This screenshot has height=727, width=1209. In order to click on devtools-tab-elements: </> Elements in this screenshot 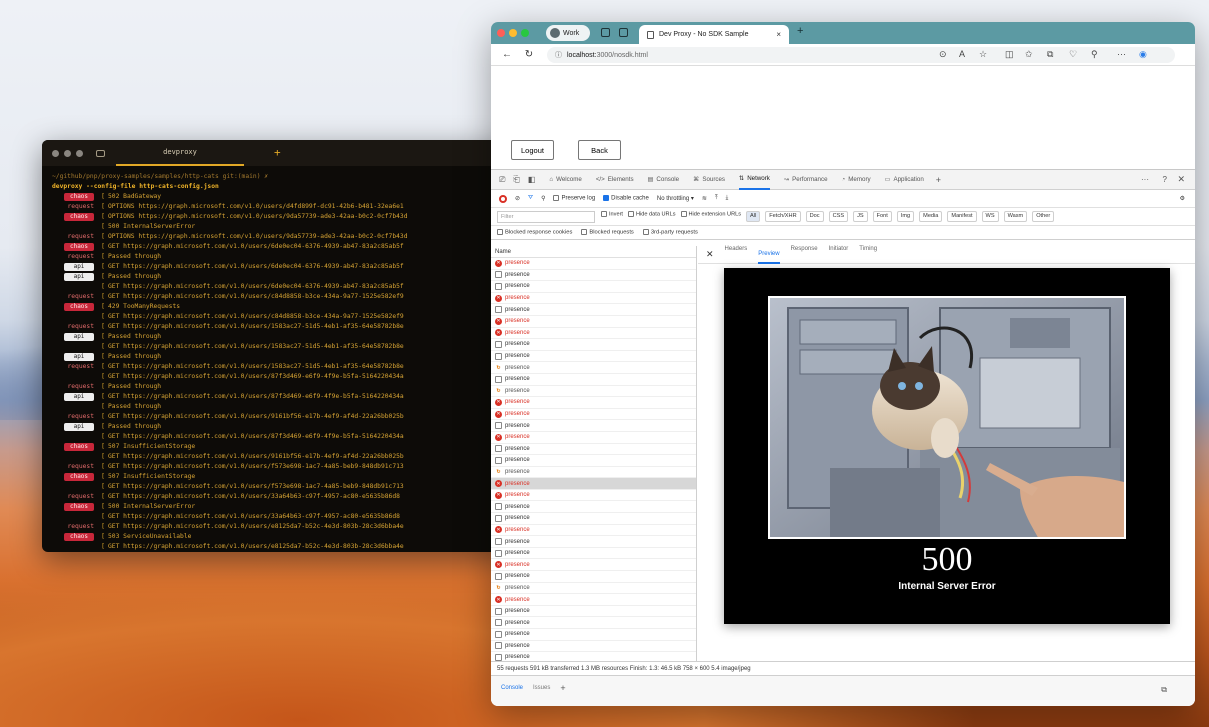, I will do `click(615, 180)`.